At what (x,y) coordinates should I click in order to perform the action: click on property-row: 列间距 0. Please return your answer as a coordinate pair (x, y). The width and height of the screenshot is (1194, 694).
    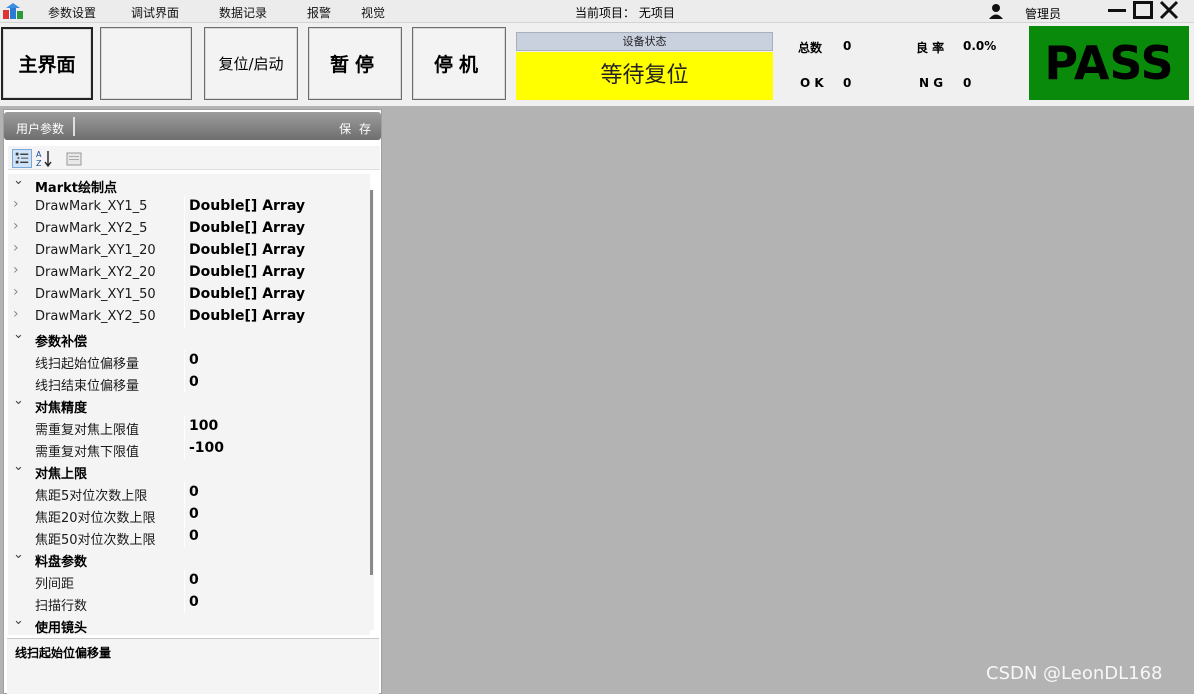
    Looking at the image, I should click on (187, 581).